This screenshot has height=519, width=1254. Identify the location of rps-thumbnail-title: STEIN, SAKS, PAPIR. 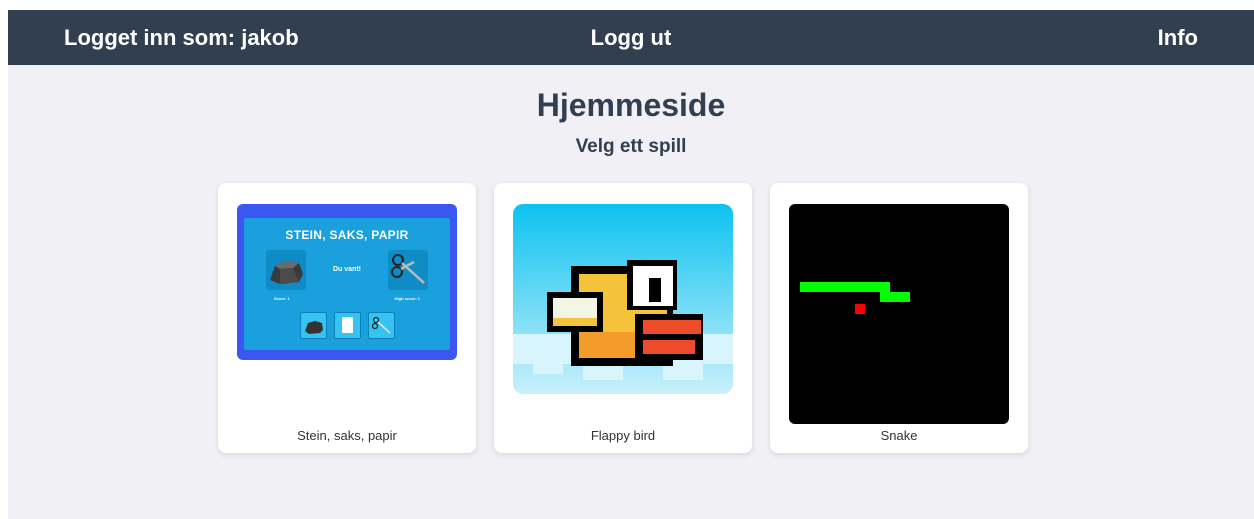
(347, 235).